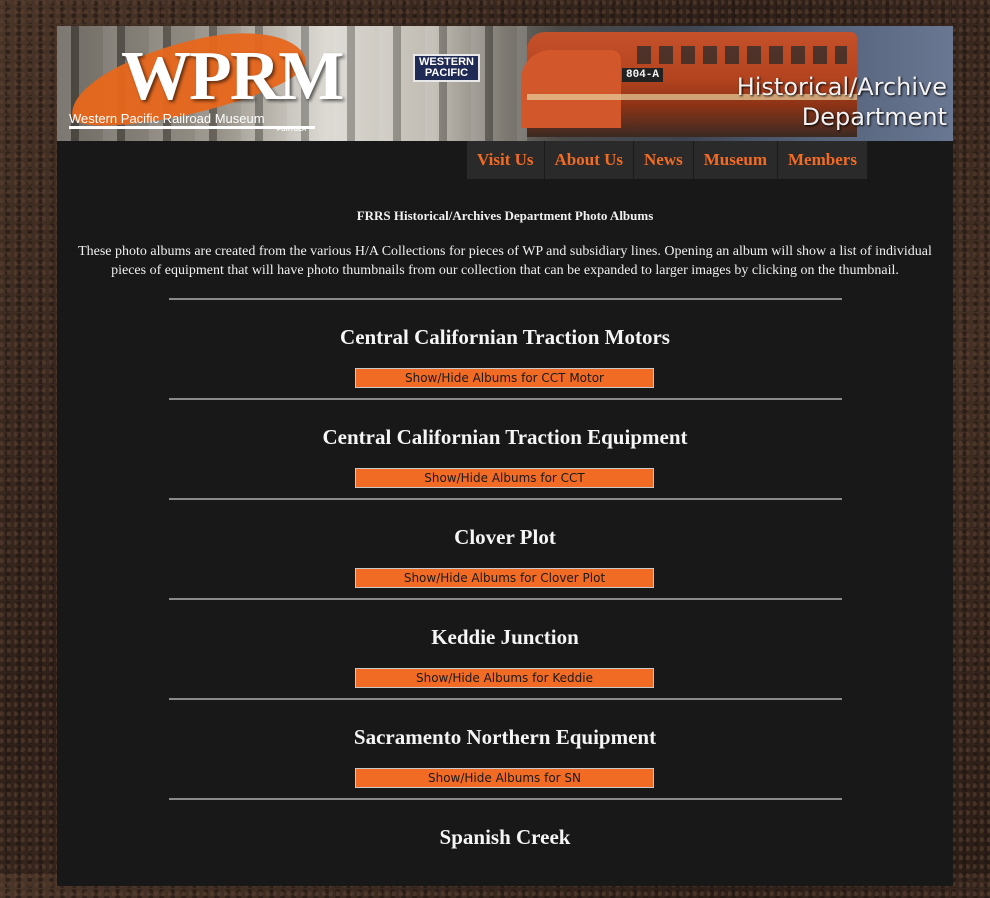 The width and height of the screenshot is (990, 898). Describe the element at coordinates (446, 68) in the screenshot. I see `western-pacific-sign: WESTERN PACIFIC` at that location.